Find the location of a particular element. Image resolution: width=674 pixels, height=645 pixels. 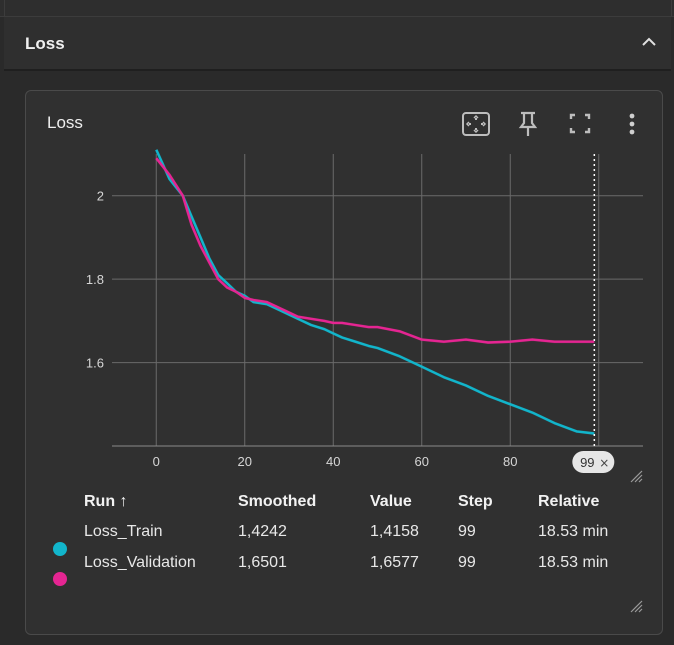

card-resize-handle-icon is located at coordinates (636, 606).